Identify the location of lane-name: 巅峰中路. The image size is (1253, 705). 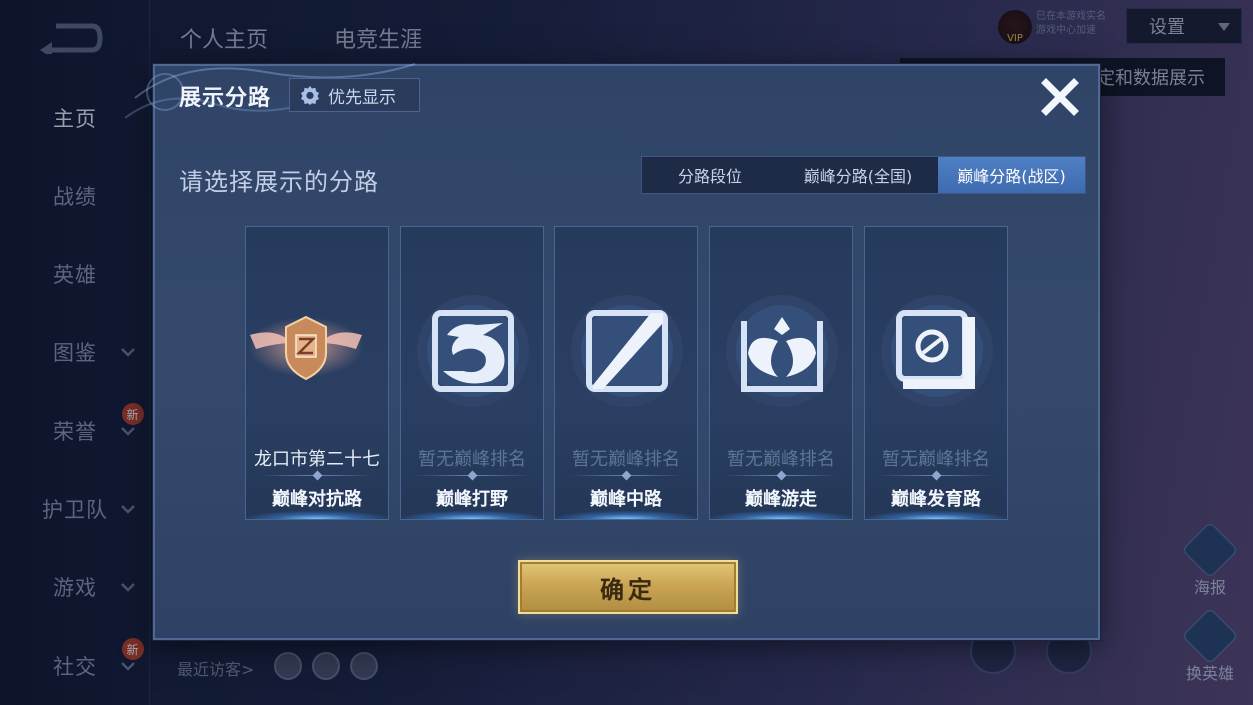
(626, 499).